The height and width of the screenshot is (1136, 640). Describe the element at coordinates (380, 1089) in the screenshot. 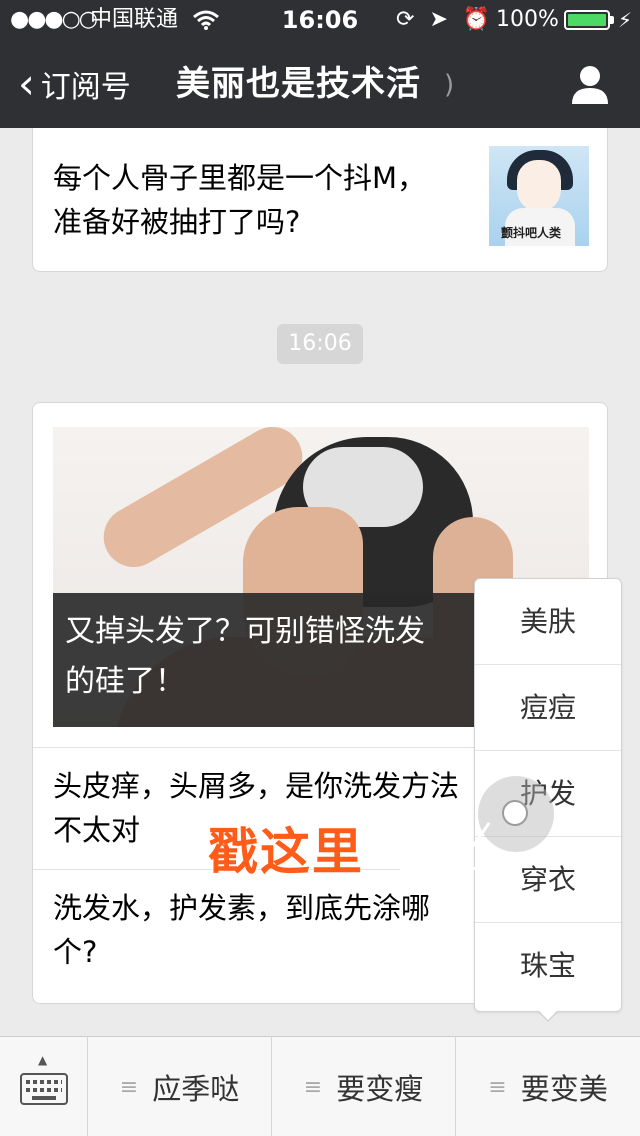

I see `menu-tab-label: 要变瘦` at that location.